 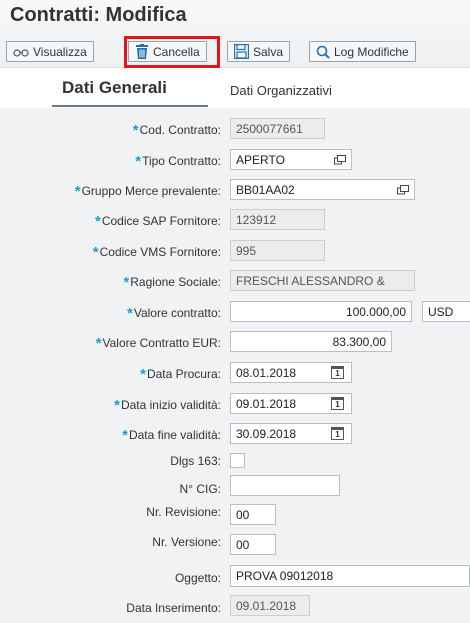 I want to click on data-inizio-label: *Data inizio validità:, so click(x=167, y=405).